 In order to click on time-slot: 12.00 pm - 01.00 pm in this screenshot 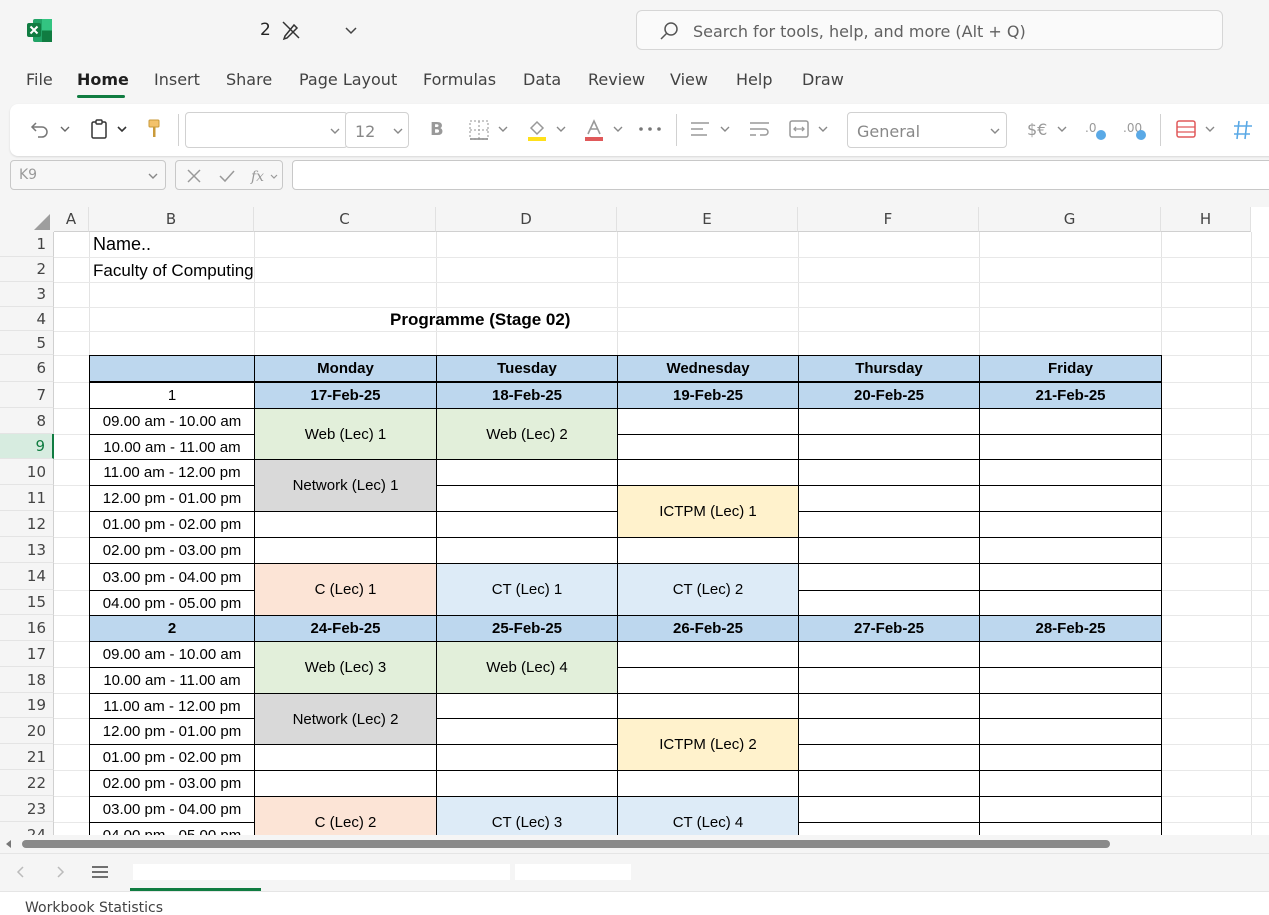, I will do `click(172, 498)`.